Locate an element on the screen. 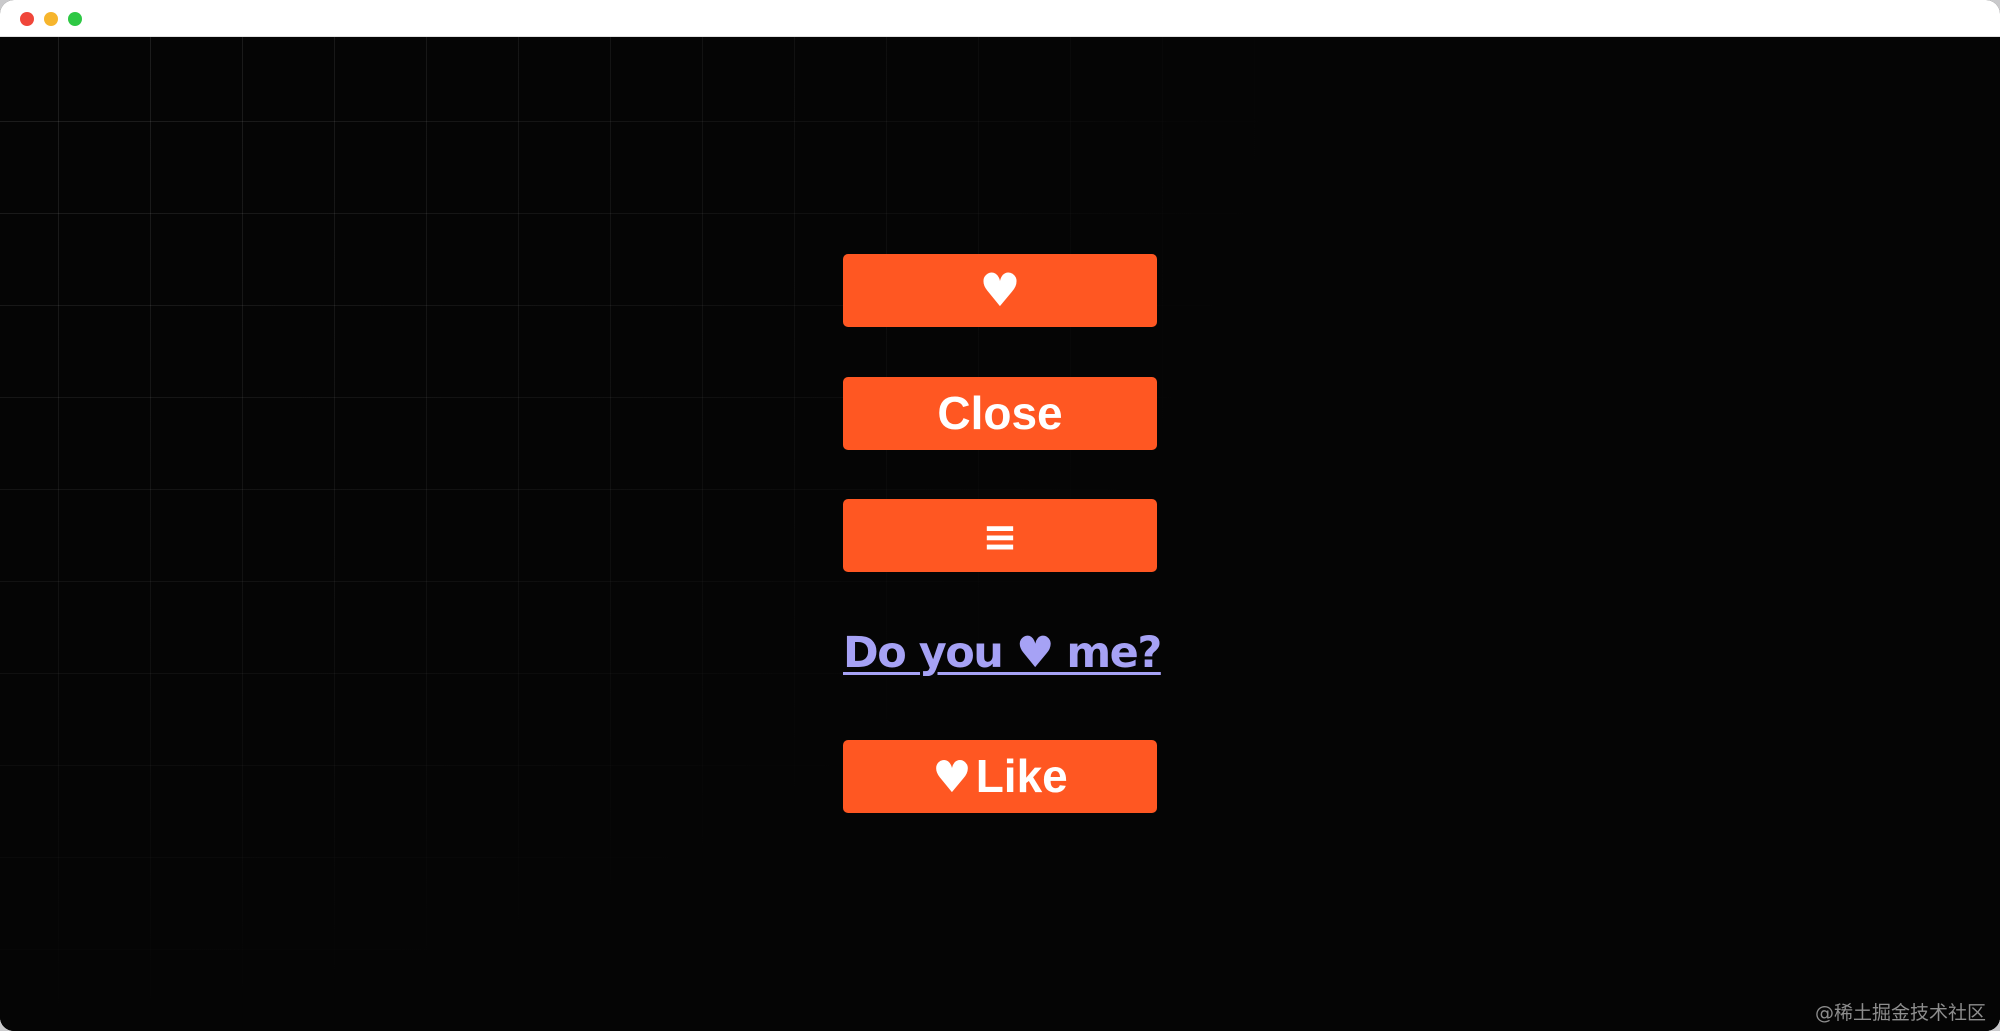 The image size is (2000, 1031). close-button-label: Close is located at coordinates (1000, 413).